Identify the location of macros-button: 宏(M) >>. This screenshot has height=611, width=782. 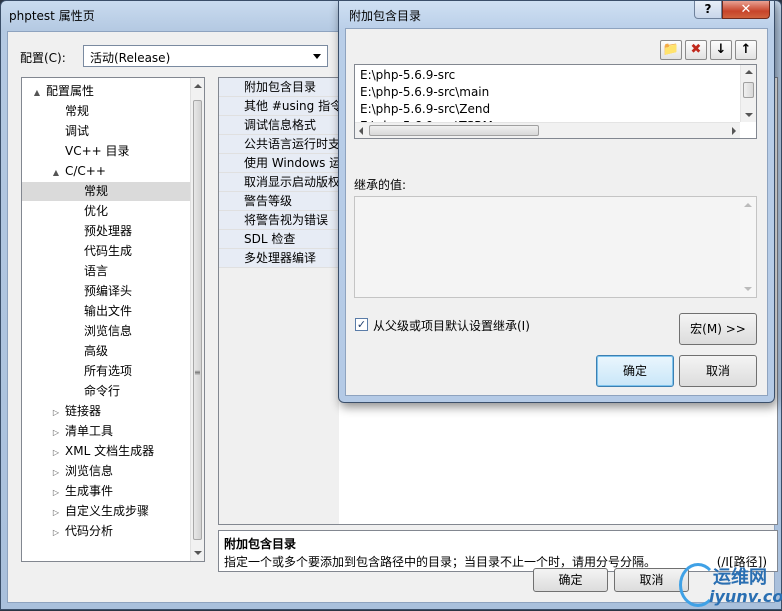
(718, 329).